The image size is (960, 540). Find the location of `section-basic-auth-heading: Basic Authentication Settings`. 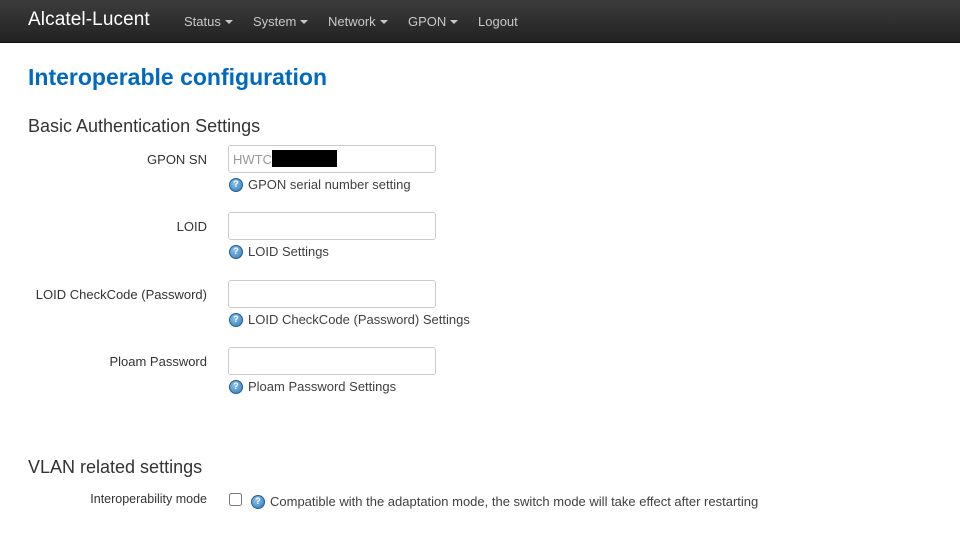

section-basic-auth-heading: Basic Authentication Settings is located at coordinates (144, 126).